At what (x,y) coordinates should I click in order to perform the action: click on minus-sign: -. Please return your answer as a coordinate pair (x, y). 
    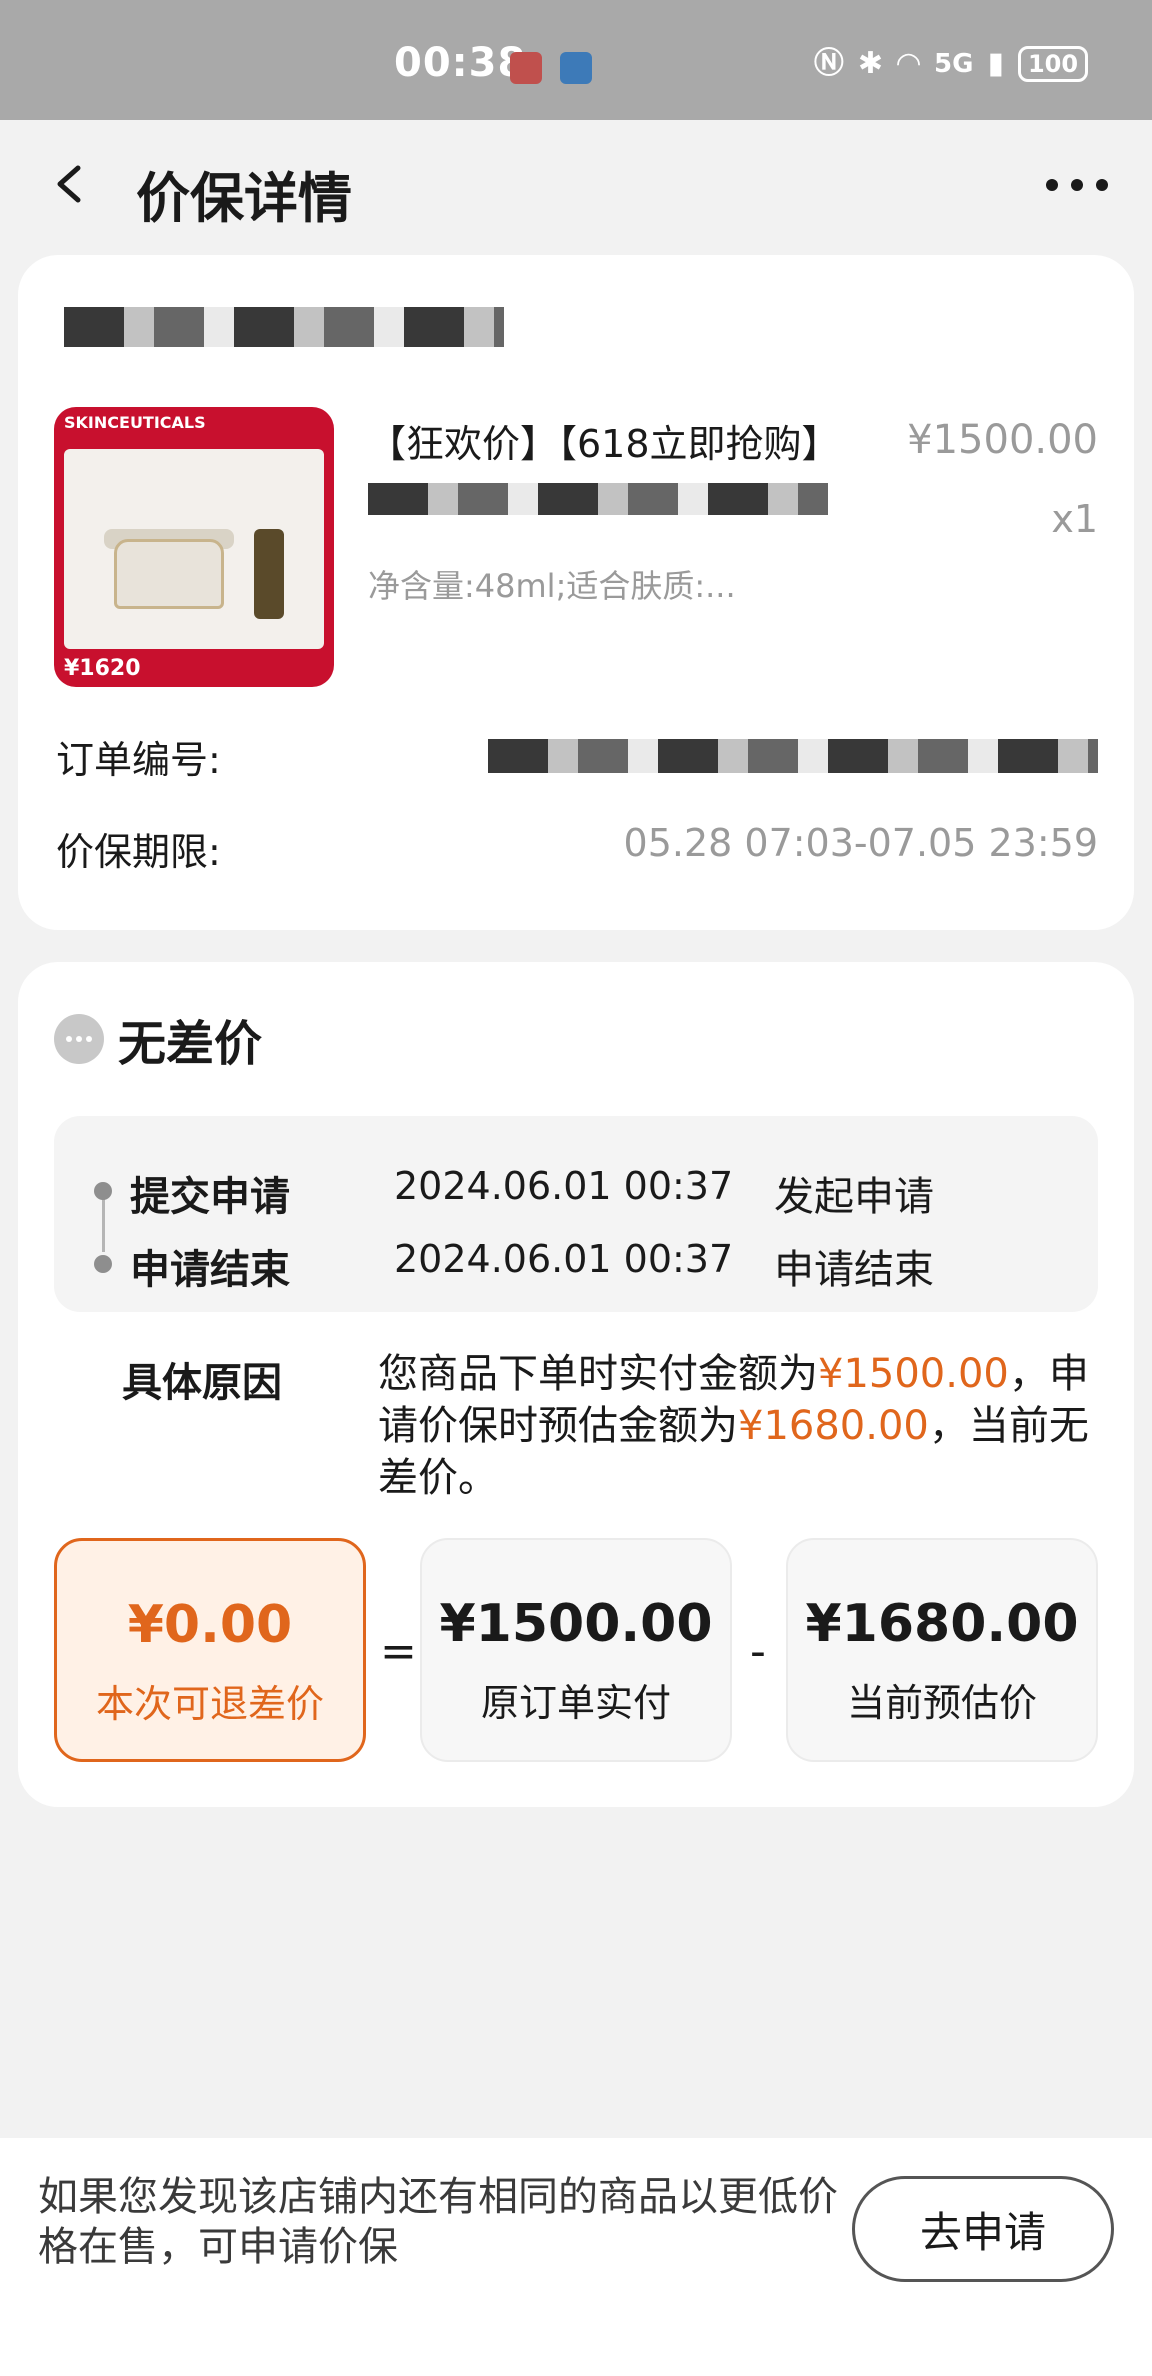
    Looking at the image, I should click on (758, 1651).